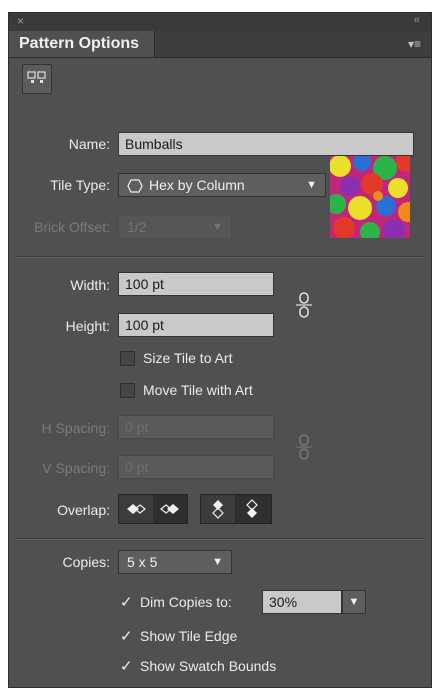 This screenshot has height=688, width=440. What do you see at coordinates (75, 428) in the screenshot?
I see `h-spacing-label: H Spacing:` at bounding box center [75, 428].